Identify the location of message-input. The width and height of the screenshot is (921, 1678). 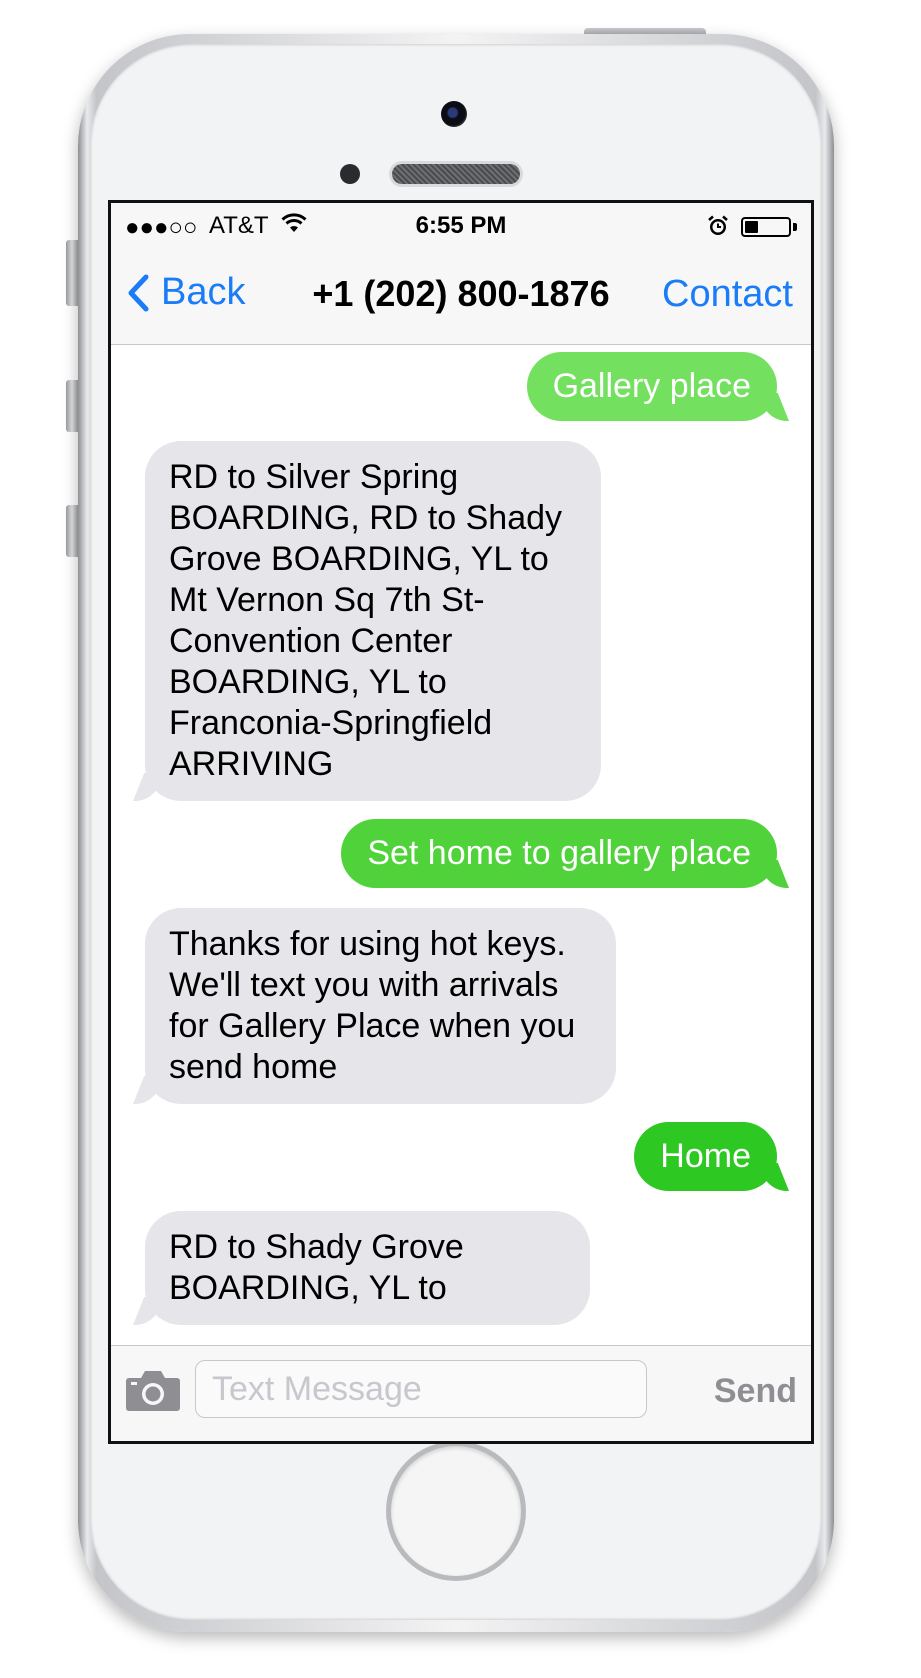
(421, 1389).